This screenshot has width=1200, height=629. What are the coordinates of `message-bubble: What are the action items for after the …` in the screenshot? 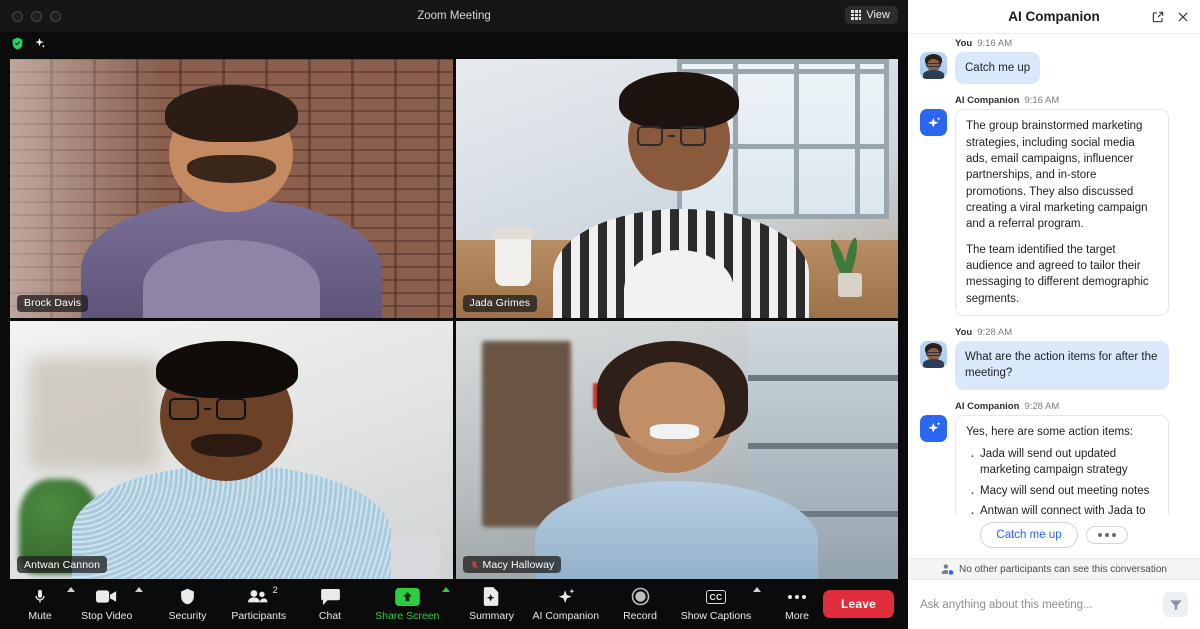 It's located at (1062, 365).